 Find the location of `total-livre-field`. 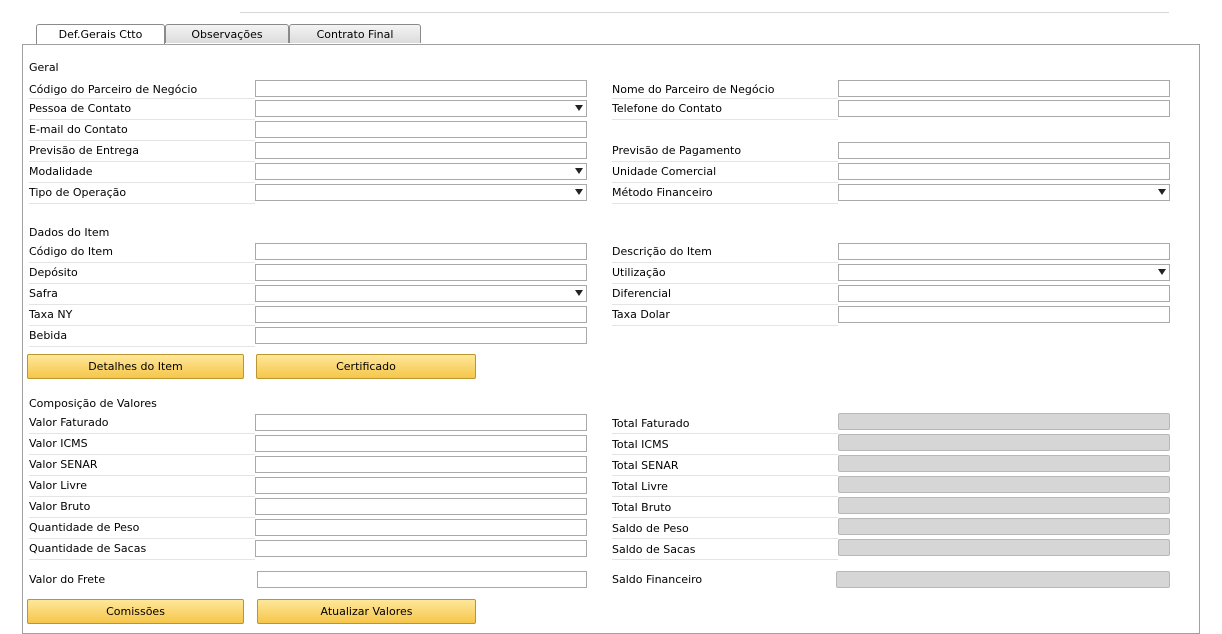

total-livre-field is located at coordinates (1004, 484).